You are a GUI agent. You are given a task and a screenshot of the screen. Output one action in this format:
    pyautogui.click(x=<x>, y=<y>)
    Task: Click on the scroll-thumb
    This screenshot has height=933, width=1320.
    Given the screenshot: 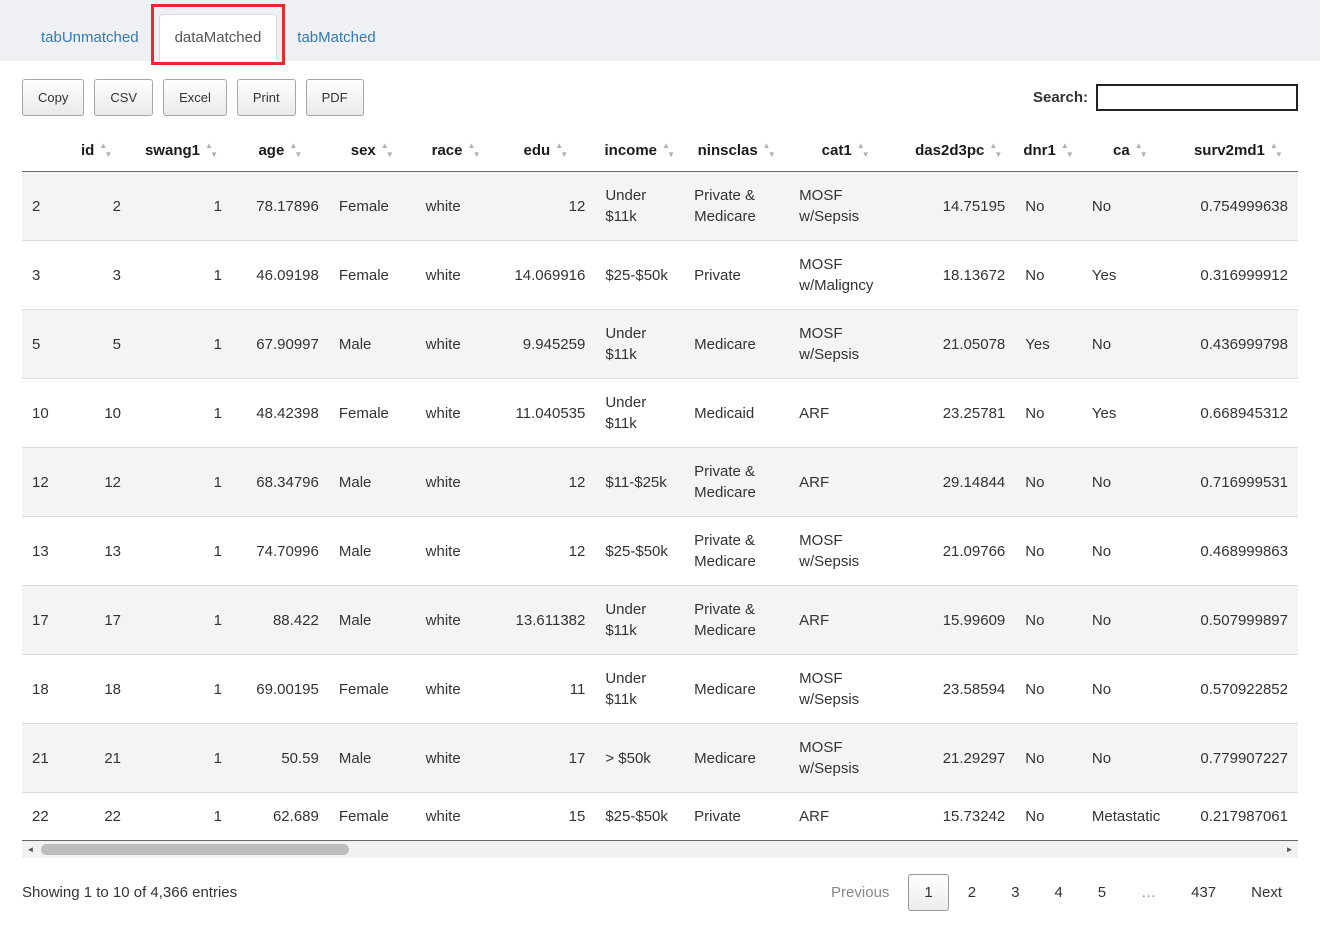 What is the action you would take?
    pyautogui.click(x=195, y=850)
    